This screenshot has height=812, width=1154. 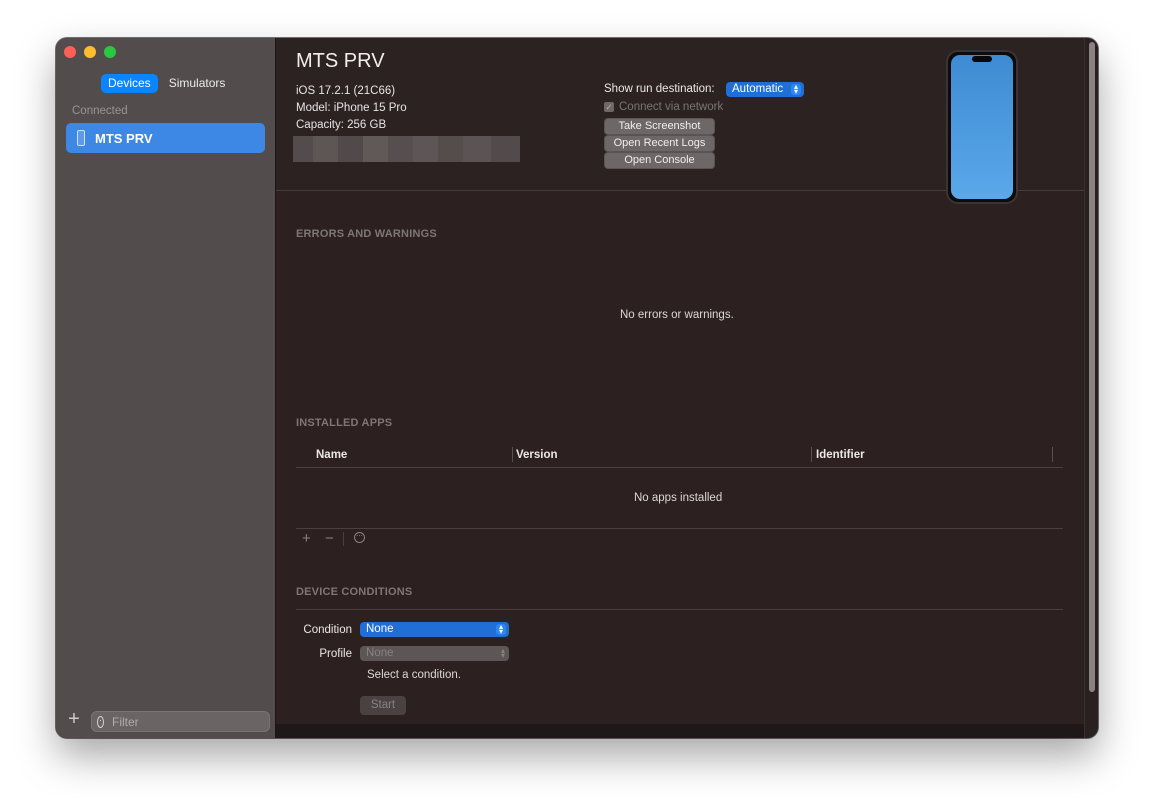 What do you see at coordinates (537, 455) in the screenshot?
I see `column-version: Version` at bounding box center [537, 455].